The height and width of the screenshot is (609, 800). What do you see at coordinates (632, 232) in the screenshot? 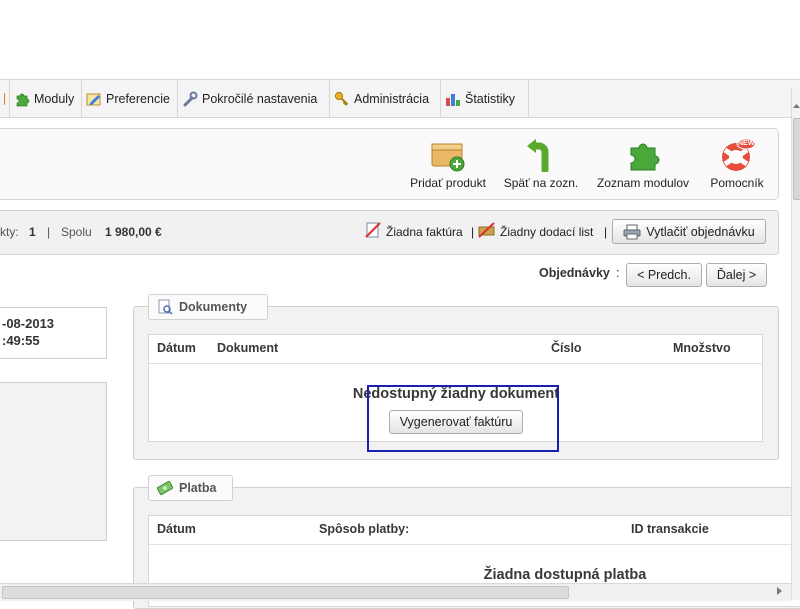
I see `printer-icon` at bounding box center [632, 232].